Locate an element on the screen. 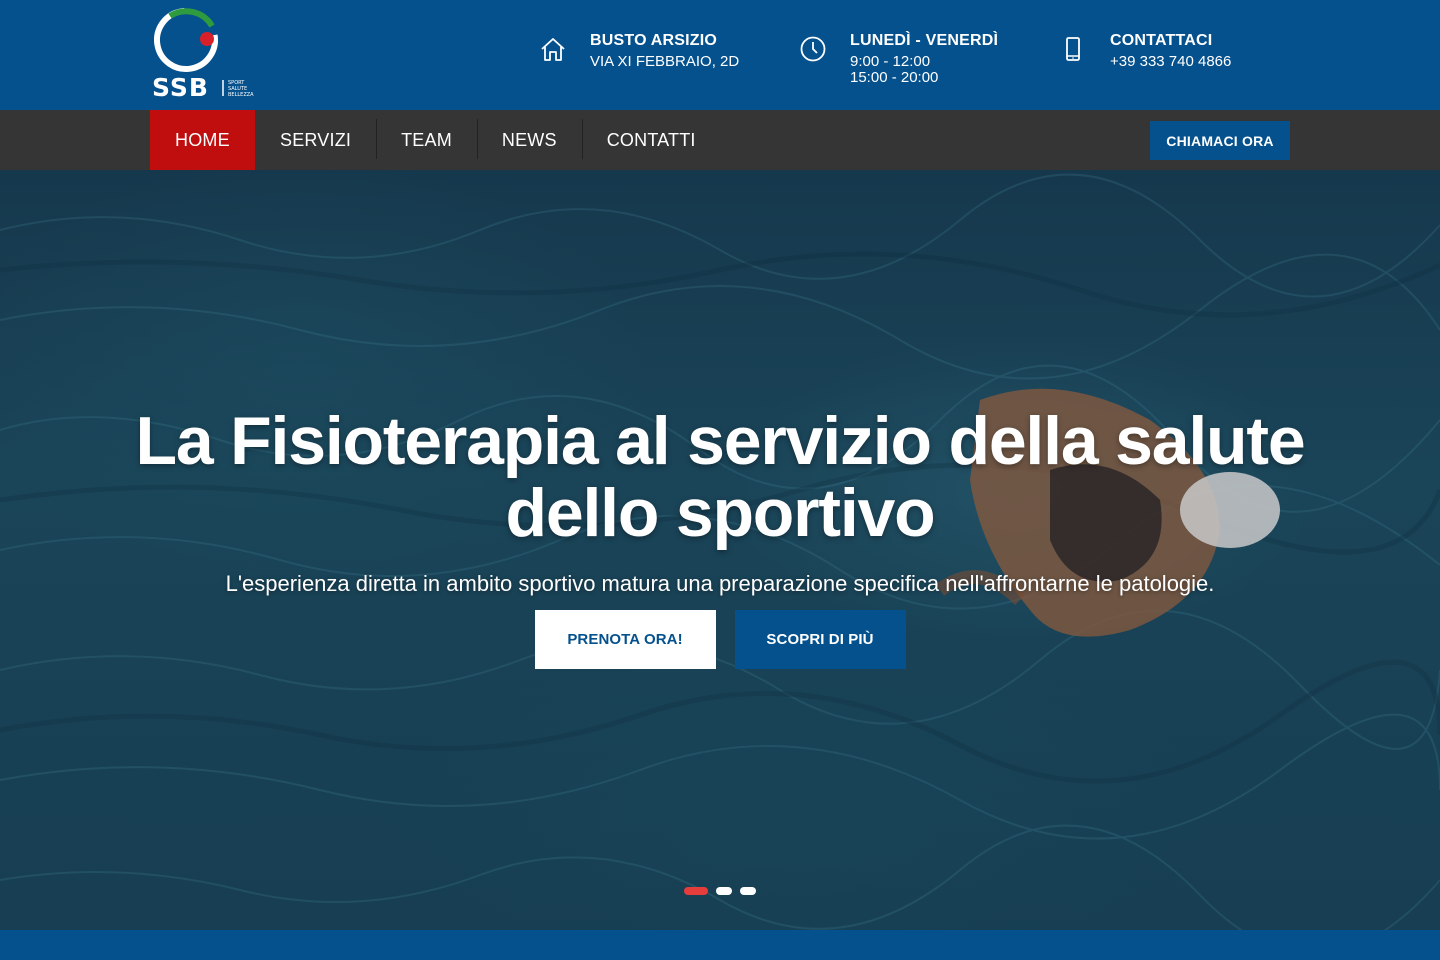  nav-item-contatti: CONTATTI is located at coordinates (651, 140).